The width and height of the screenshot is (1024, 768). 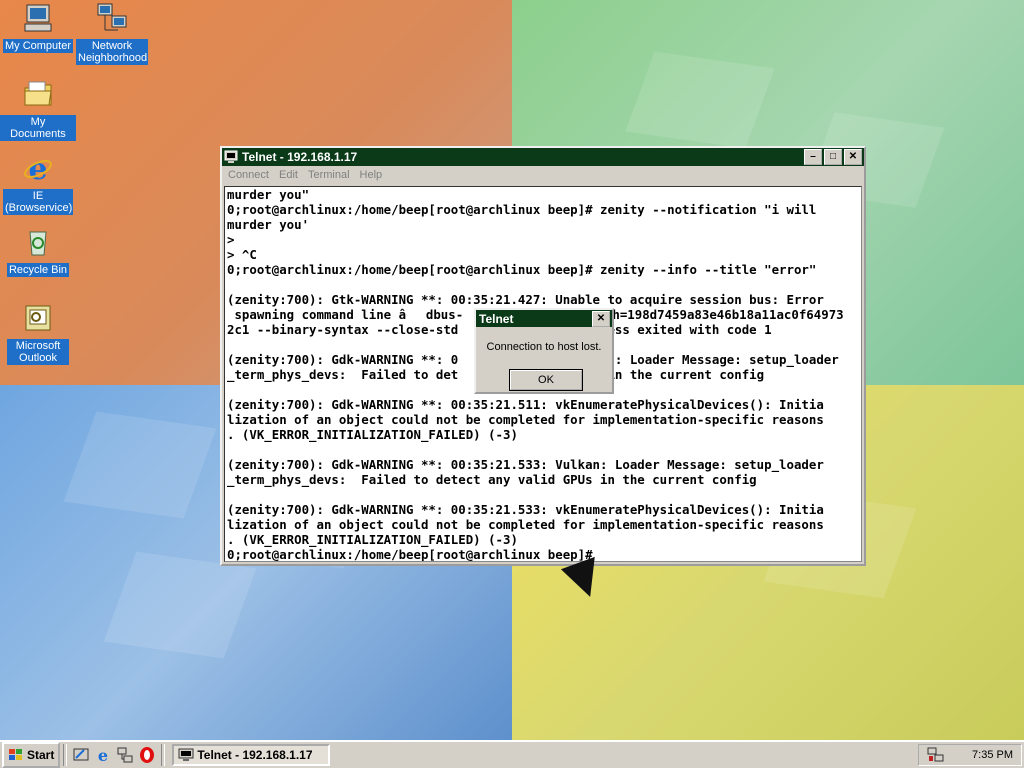 I want to click on desktop-icon-recycle-bin: Recycle Bin, so click(x=38, y=251).